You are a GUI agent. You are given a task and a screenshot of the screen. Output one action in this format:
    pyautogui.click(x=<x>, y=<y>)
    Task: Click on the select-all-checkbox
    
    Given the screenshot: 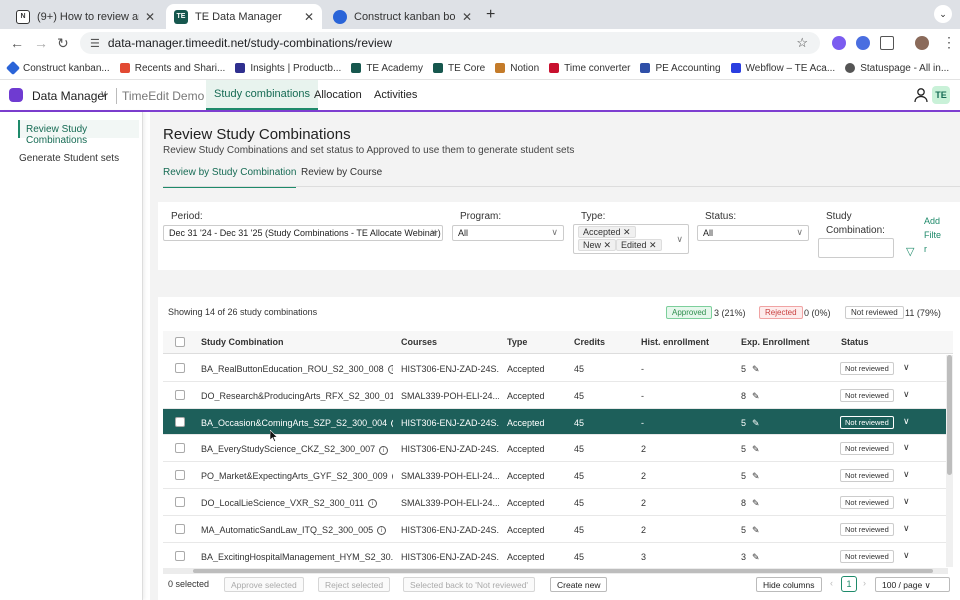 What is the action you would take?
    pyautogui.click(x=180, y=342)
    